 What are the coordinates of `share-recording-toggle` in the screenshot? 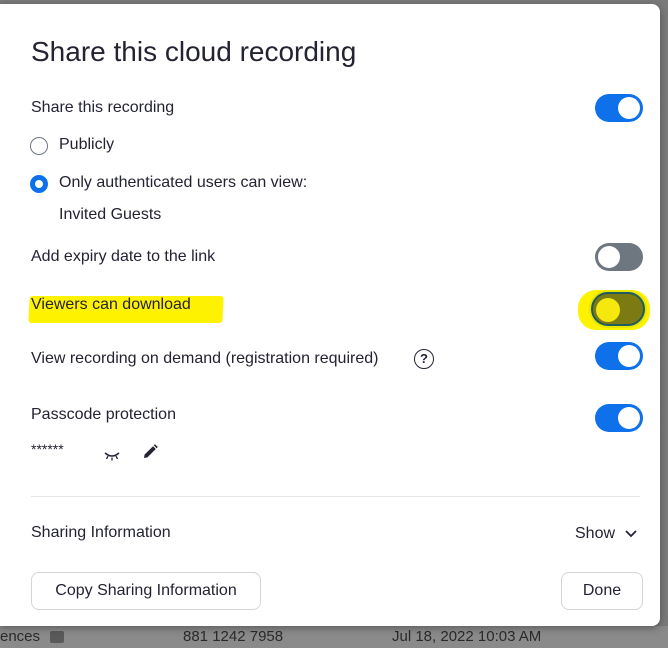 It's located at (619, 108).